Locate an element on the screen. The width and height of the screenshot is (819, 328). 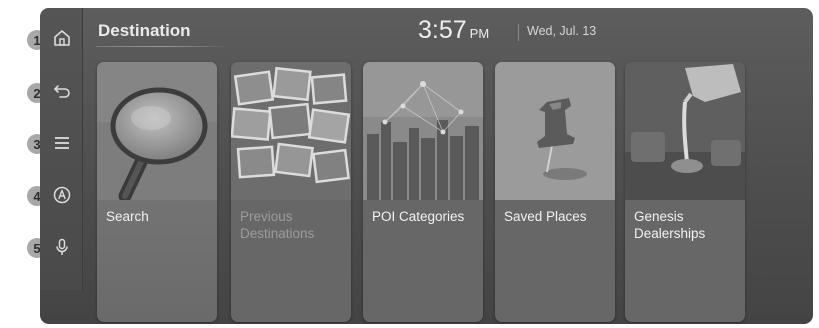
sidebar is located at coordinates (61, 149).